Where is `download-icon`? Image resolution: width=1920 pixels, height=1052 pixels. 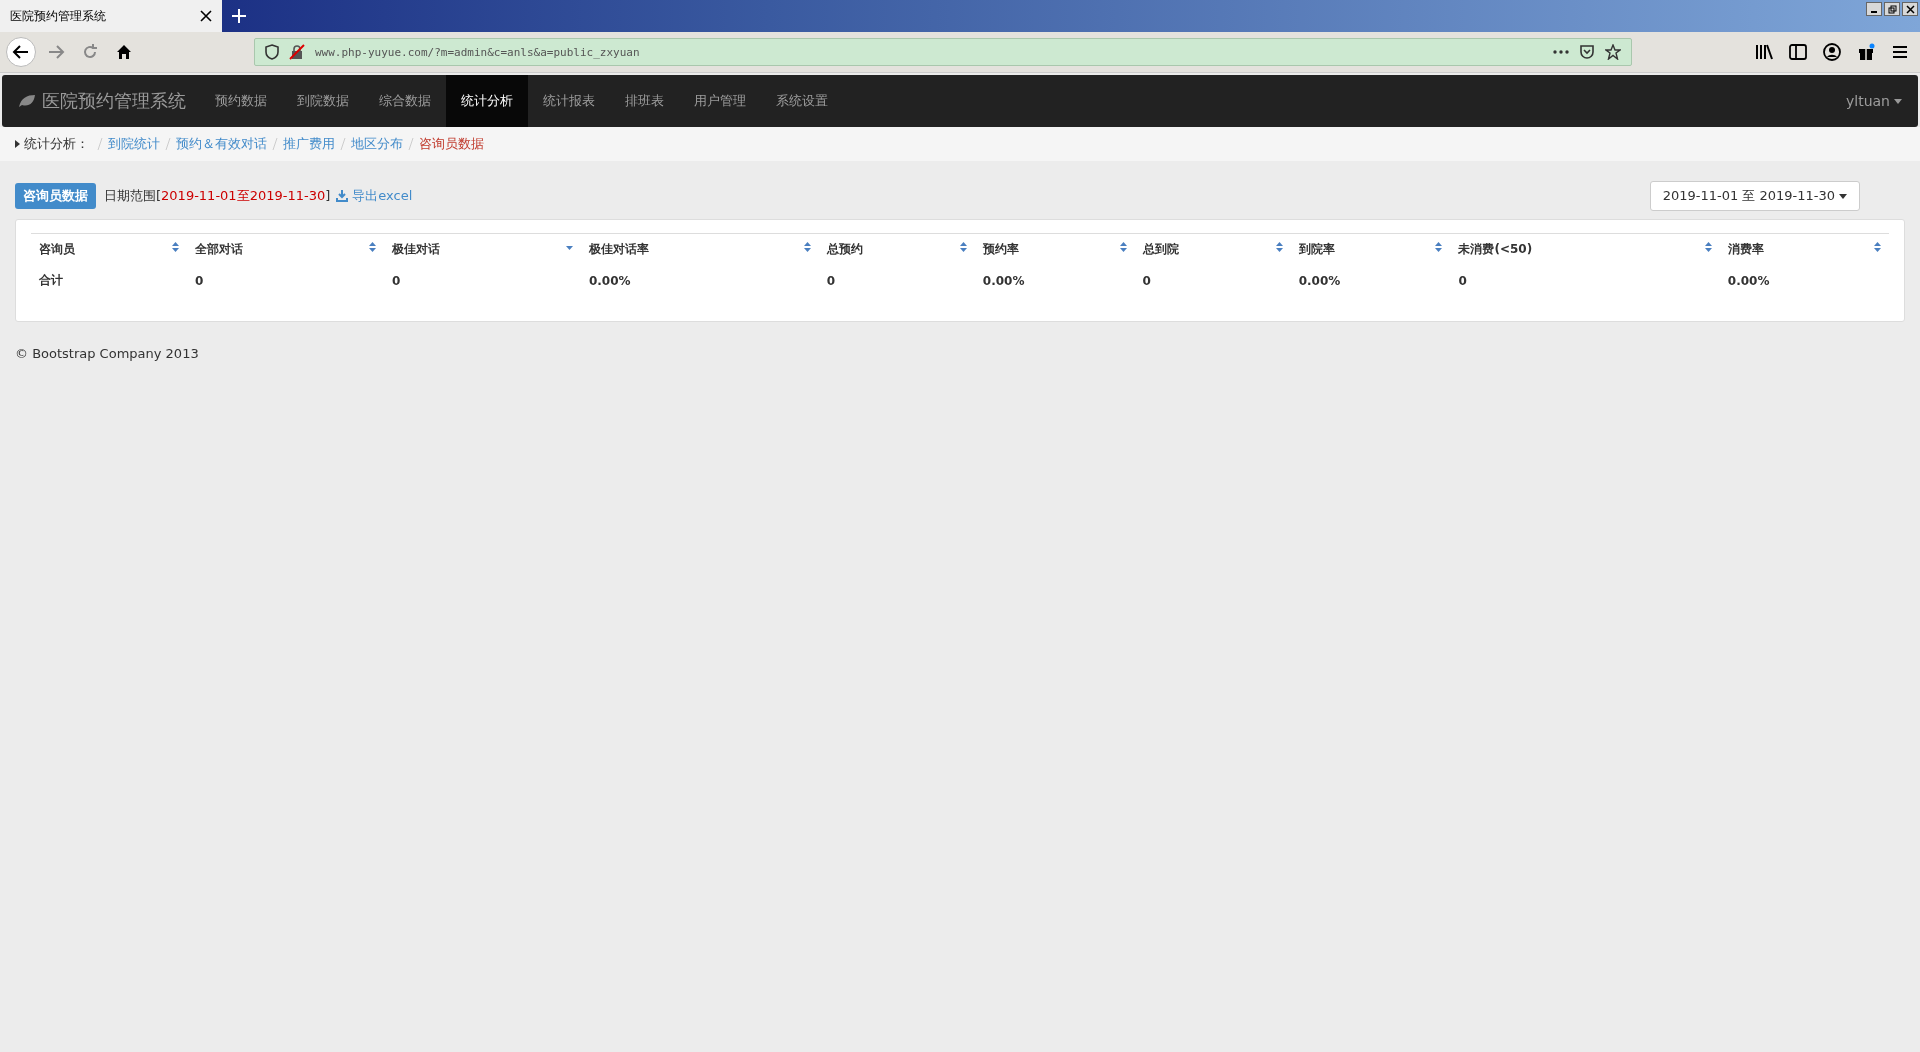
download-icon is located at coordinates (342, 196).